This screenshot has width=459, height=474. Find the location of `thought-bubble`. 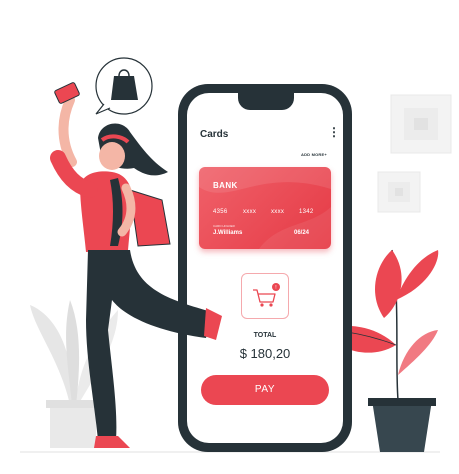

thought-bubble is located at coordinates (124, 86).